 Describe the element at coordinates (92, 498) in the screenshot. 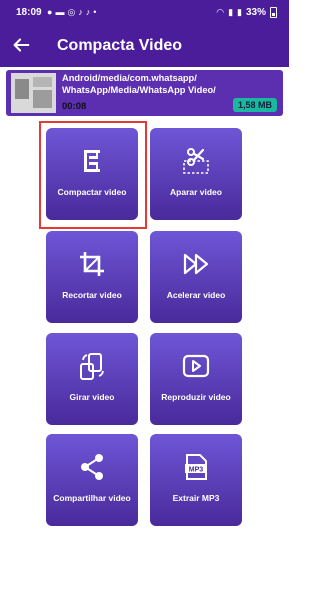

I see `tool-label: Compartilhar video` at that location.